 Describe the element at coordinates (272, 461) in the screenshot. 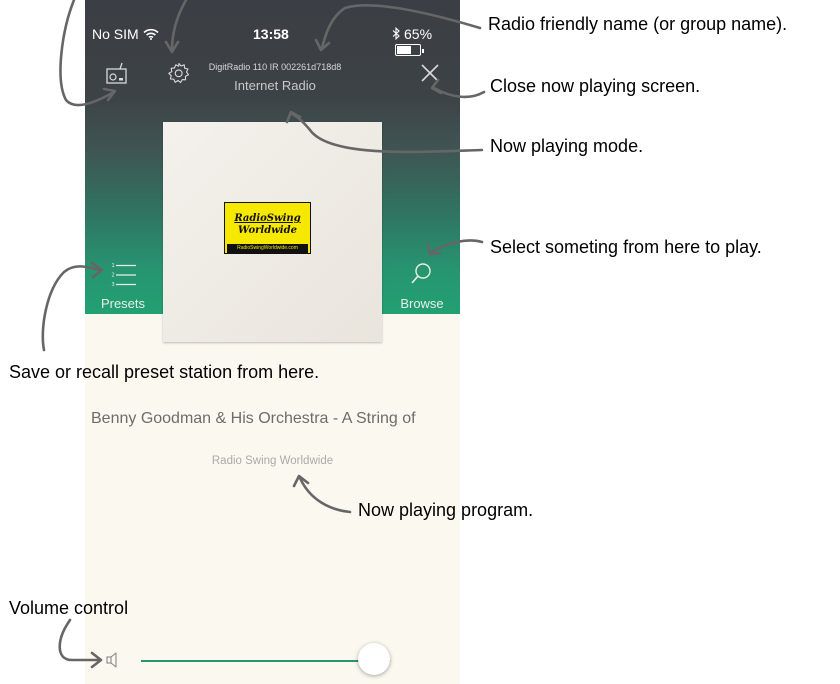

I see `now-playing-program: Radio Swing Worldwide` at that location.